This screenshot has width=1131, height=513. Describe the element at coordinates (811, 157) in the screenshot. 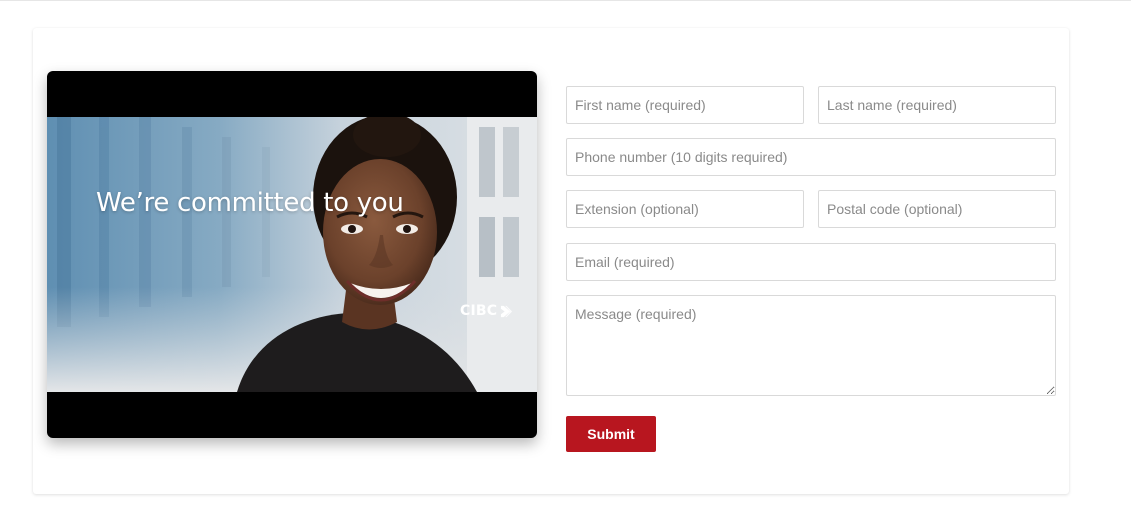

I see `phone-number-input` at that location.